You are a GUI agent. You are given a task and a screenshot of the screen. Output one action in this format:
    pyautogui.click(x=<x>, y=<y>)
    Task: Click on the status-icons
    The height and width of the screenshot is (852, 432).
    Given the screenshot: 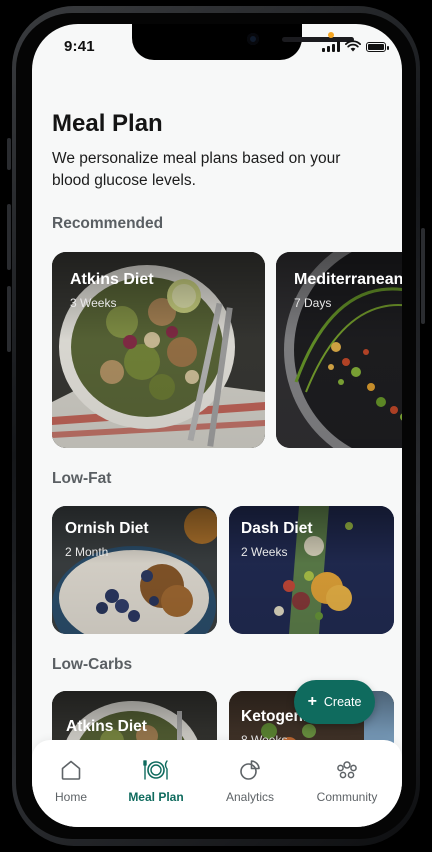 What is the action you would take?
    pyautogui.click(x=355, y=46)
    